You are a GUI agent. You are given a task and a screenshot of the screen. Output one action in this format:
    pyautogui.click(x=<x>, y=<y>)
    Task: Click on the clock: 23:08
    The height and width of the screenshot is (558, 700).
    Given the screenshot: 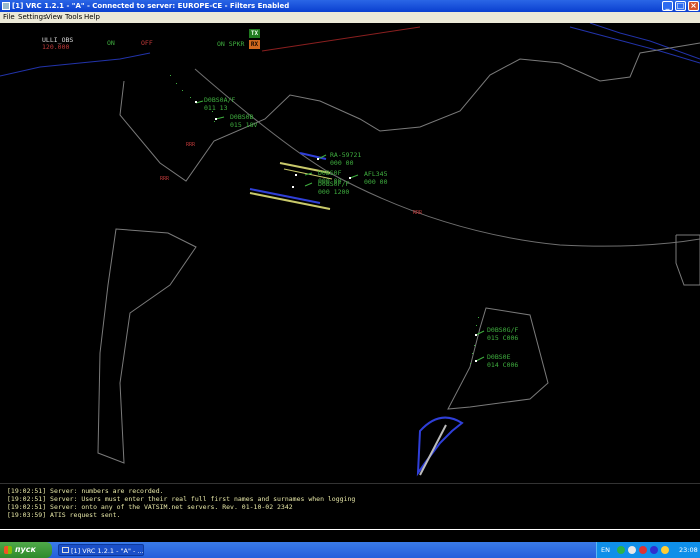 What is the action you would take?
    pyautogui.click(x=688, y=550)
    